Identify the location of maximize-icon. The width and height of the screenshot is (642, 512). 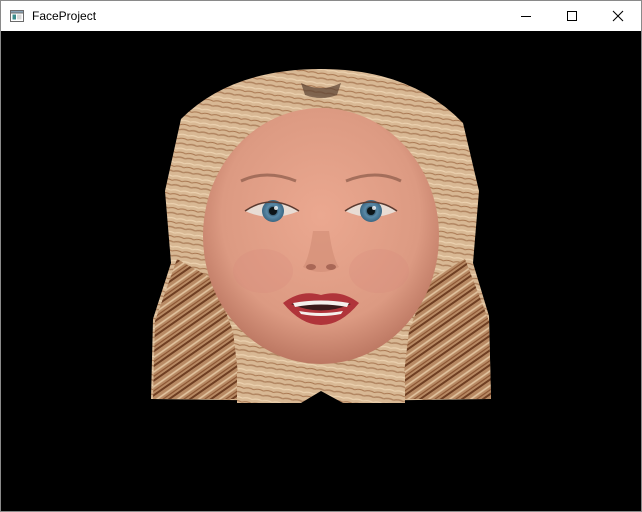
(572, 16).